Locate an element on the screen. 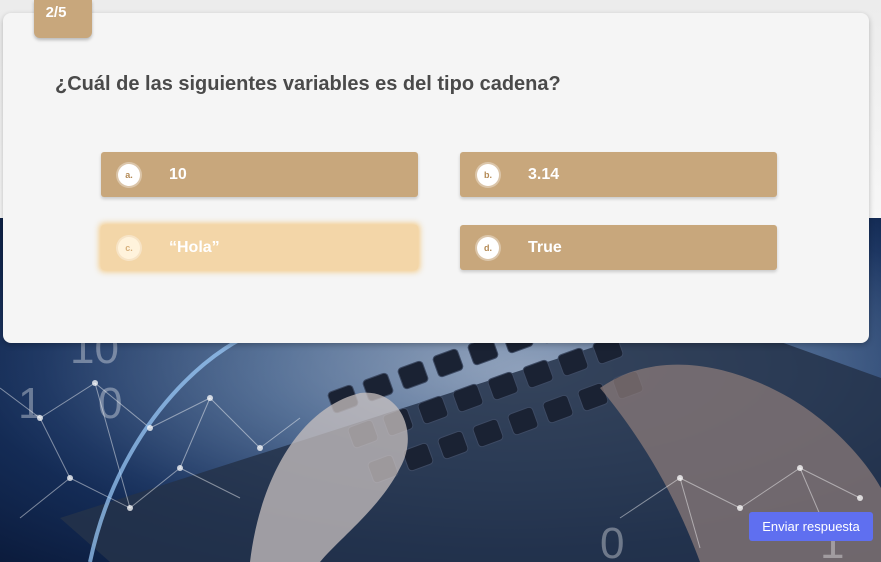  option-b: b. 3.14 is located at coordinates (618, 174).